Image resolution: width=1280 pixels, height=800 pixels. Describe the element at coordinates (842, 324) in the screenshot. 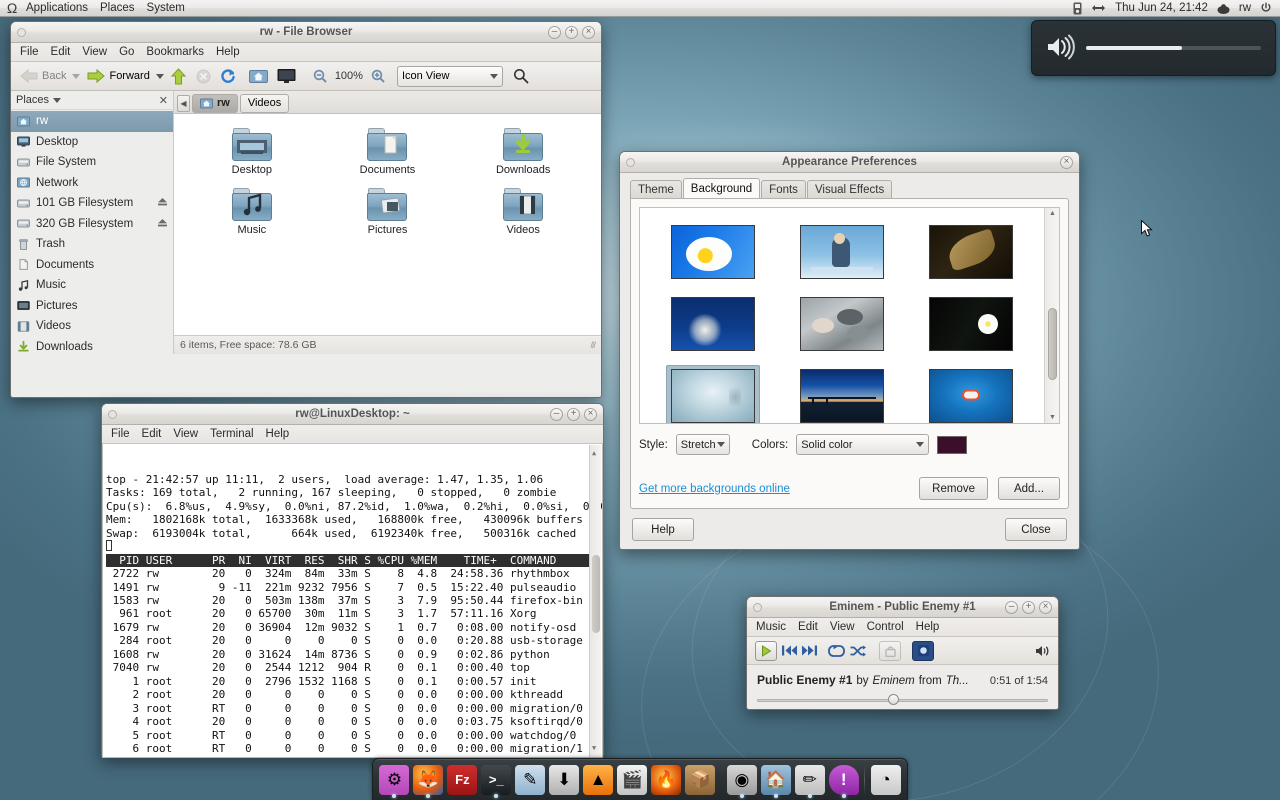

I see `wallpaper-pebbles-wallpaper` at that location.